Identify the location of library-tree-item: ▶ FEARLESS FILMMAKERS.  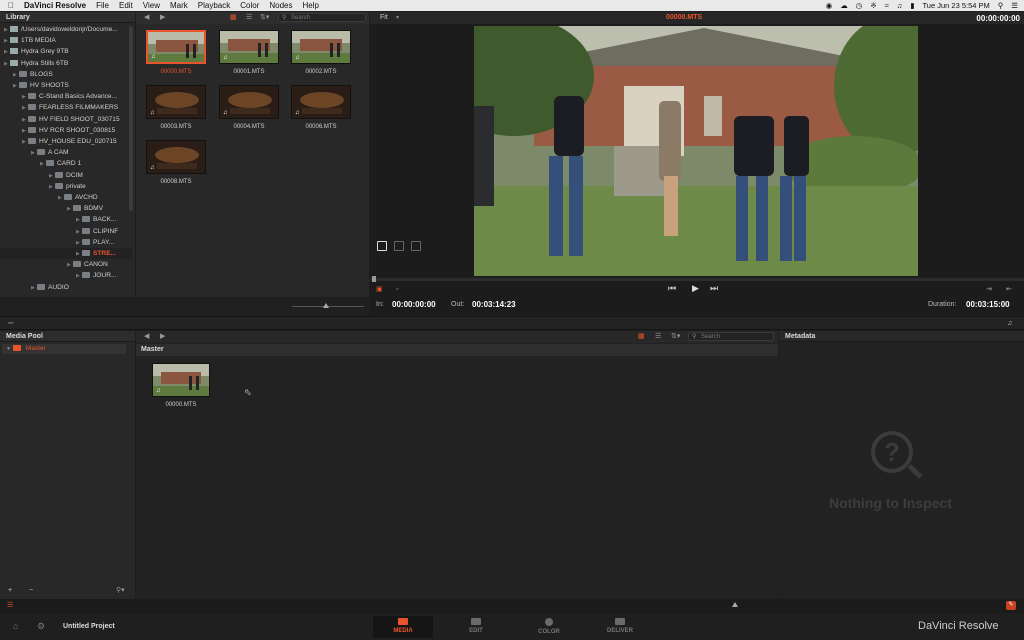
(66, 107).